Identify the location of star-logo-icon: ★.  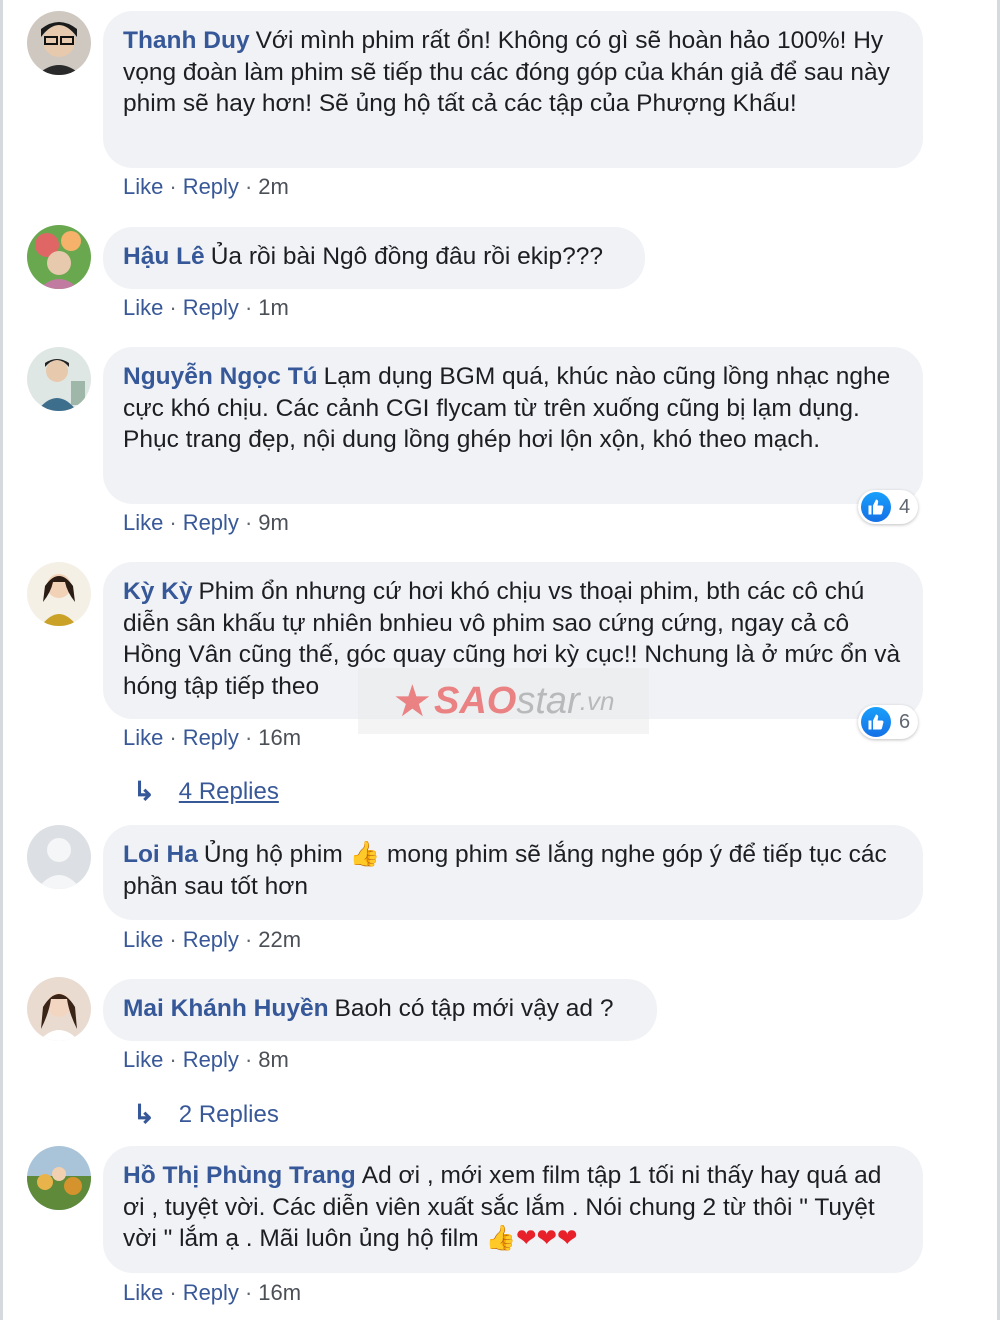
(412, 701).